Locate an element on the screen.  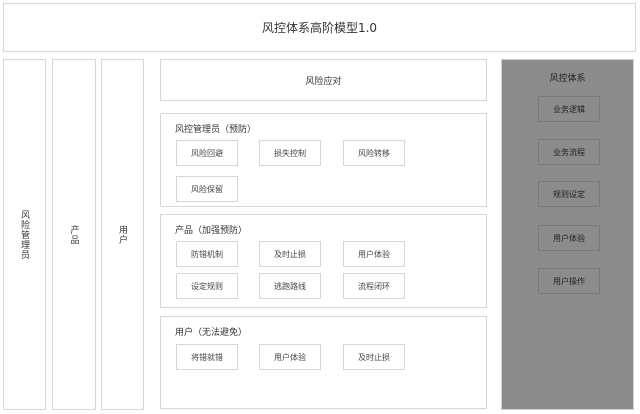
section-item: 风险回避 is located at coordinates (207, 153).